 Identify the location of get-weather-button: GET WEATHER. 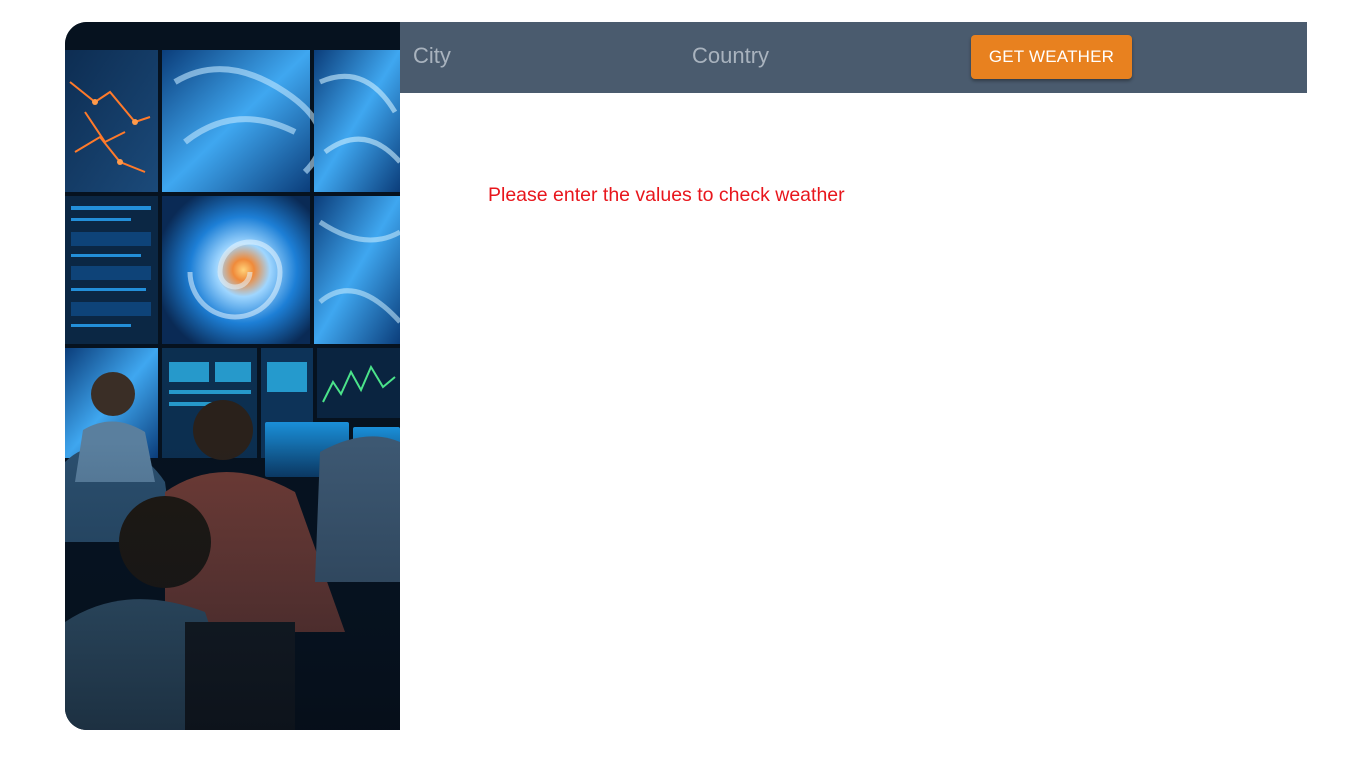
(1051, 57).